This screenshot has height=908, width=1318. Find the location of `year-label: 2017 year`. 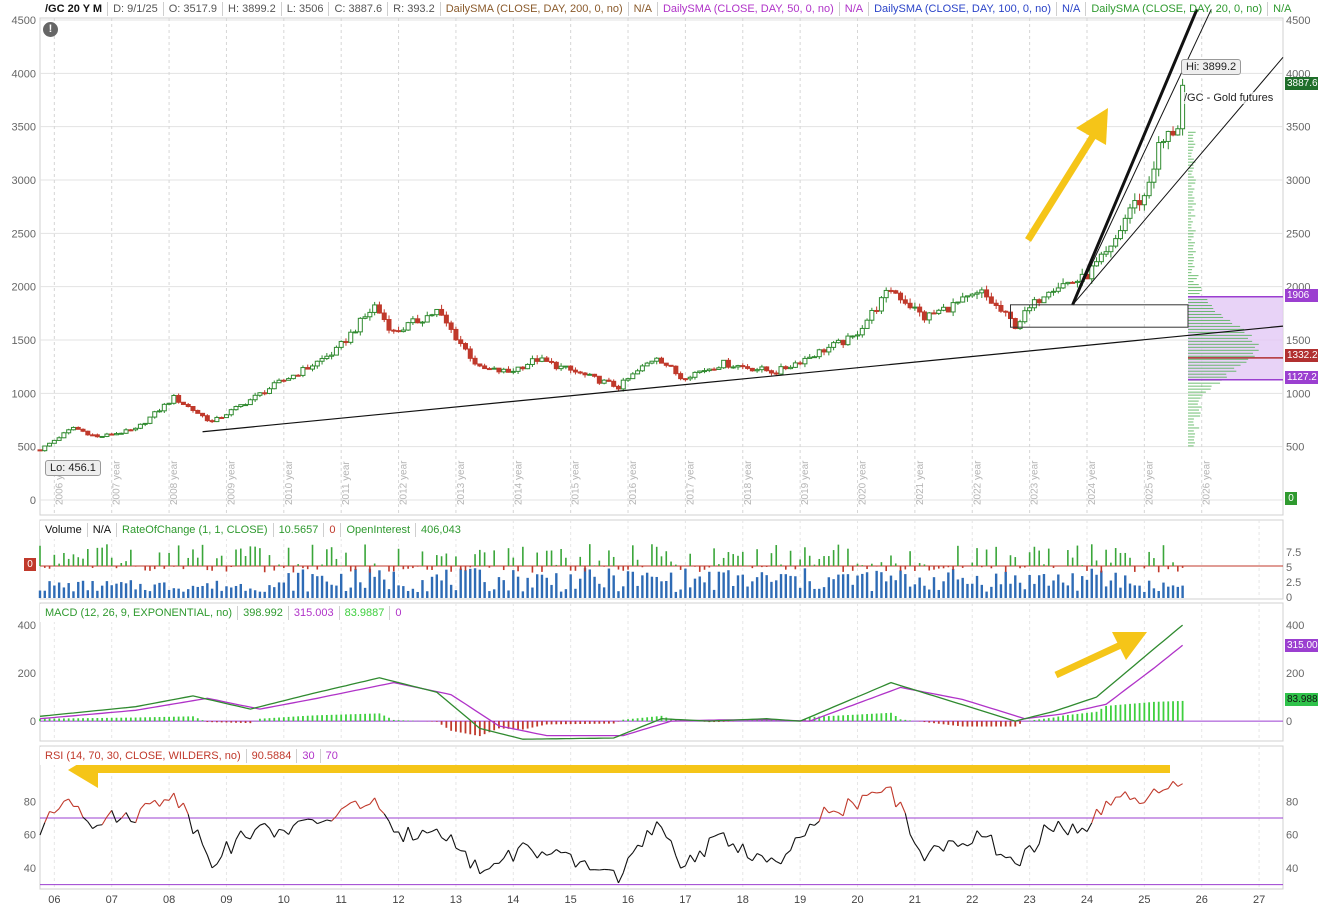

year-label: 2017 year is located at coordinates (690, 482).